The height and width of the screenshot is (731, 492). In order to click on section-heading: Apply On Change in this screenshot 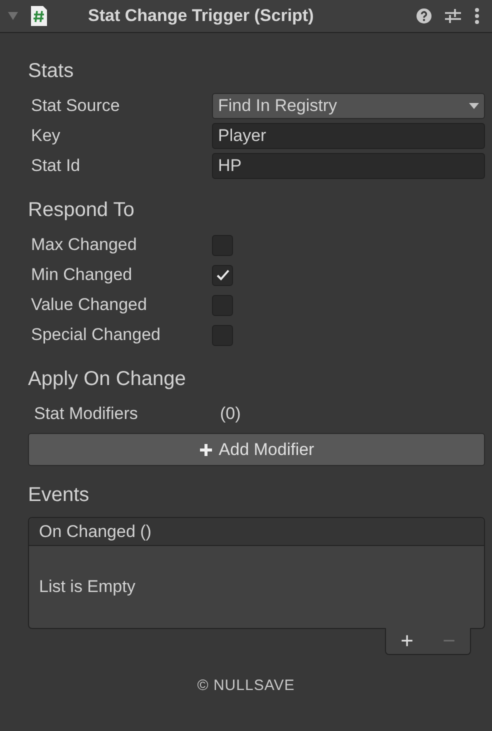, I will do `click(107, 379)`.